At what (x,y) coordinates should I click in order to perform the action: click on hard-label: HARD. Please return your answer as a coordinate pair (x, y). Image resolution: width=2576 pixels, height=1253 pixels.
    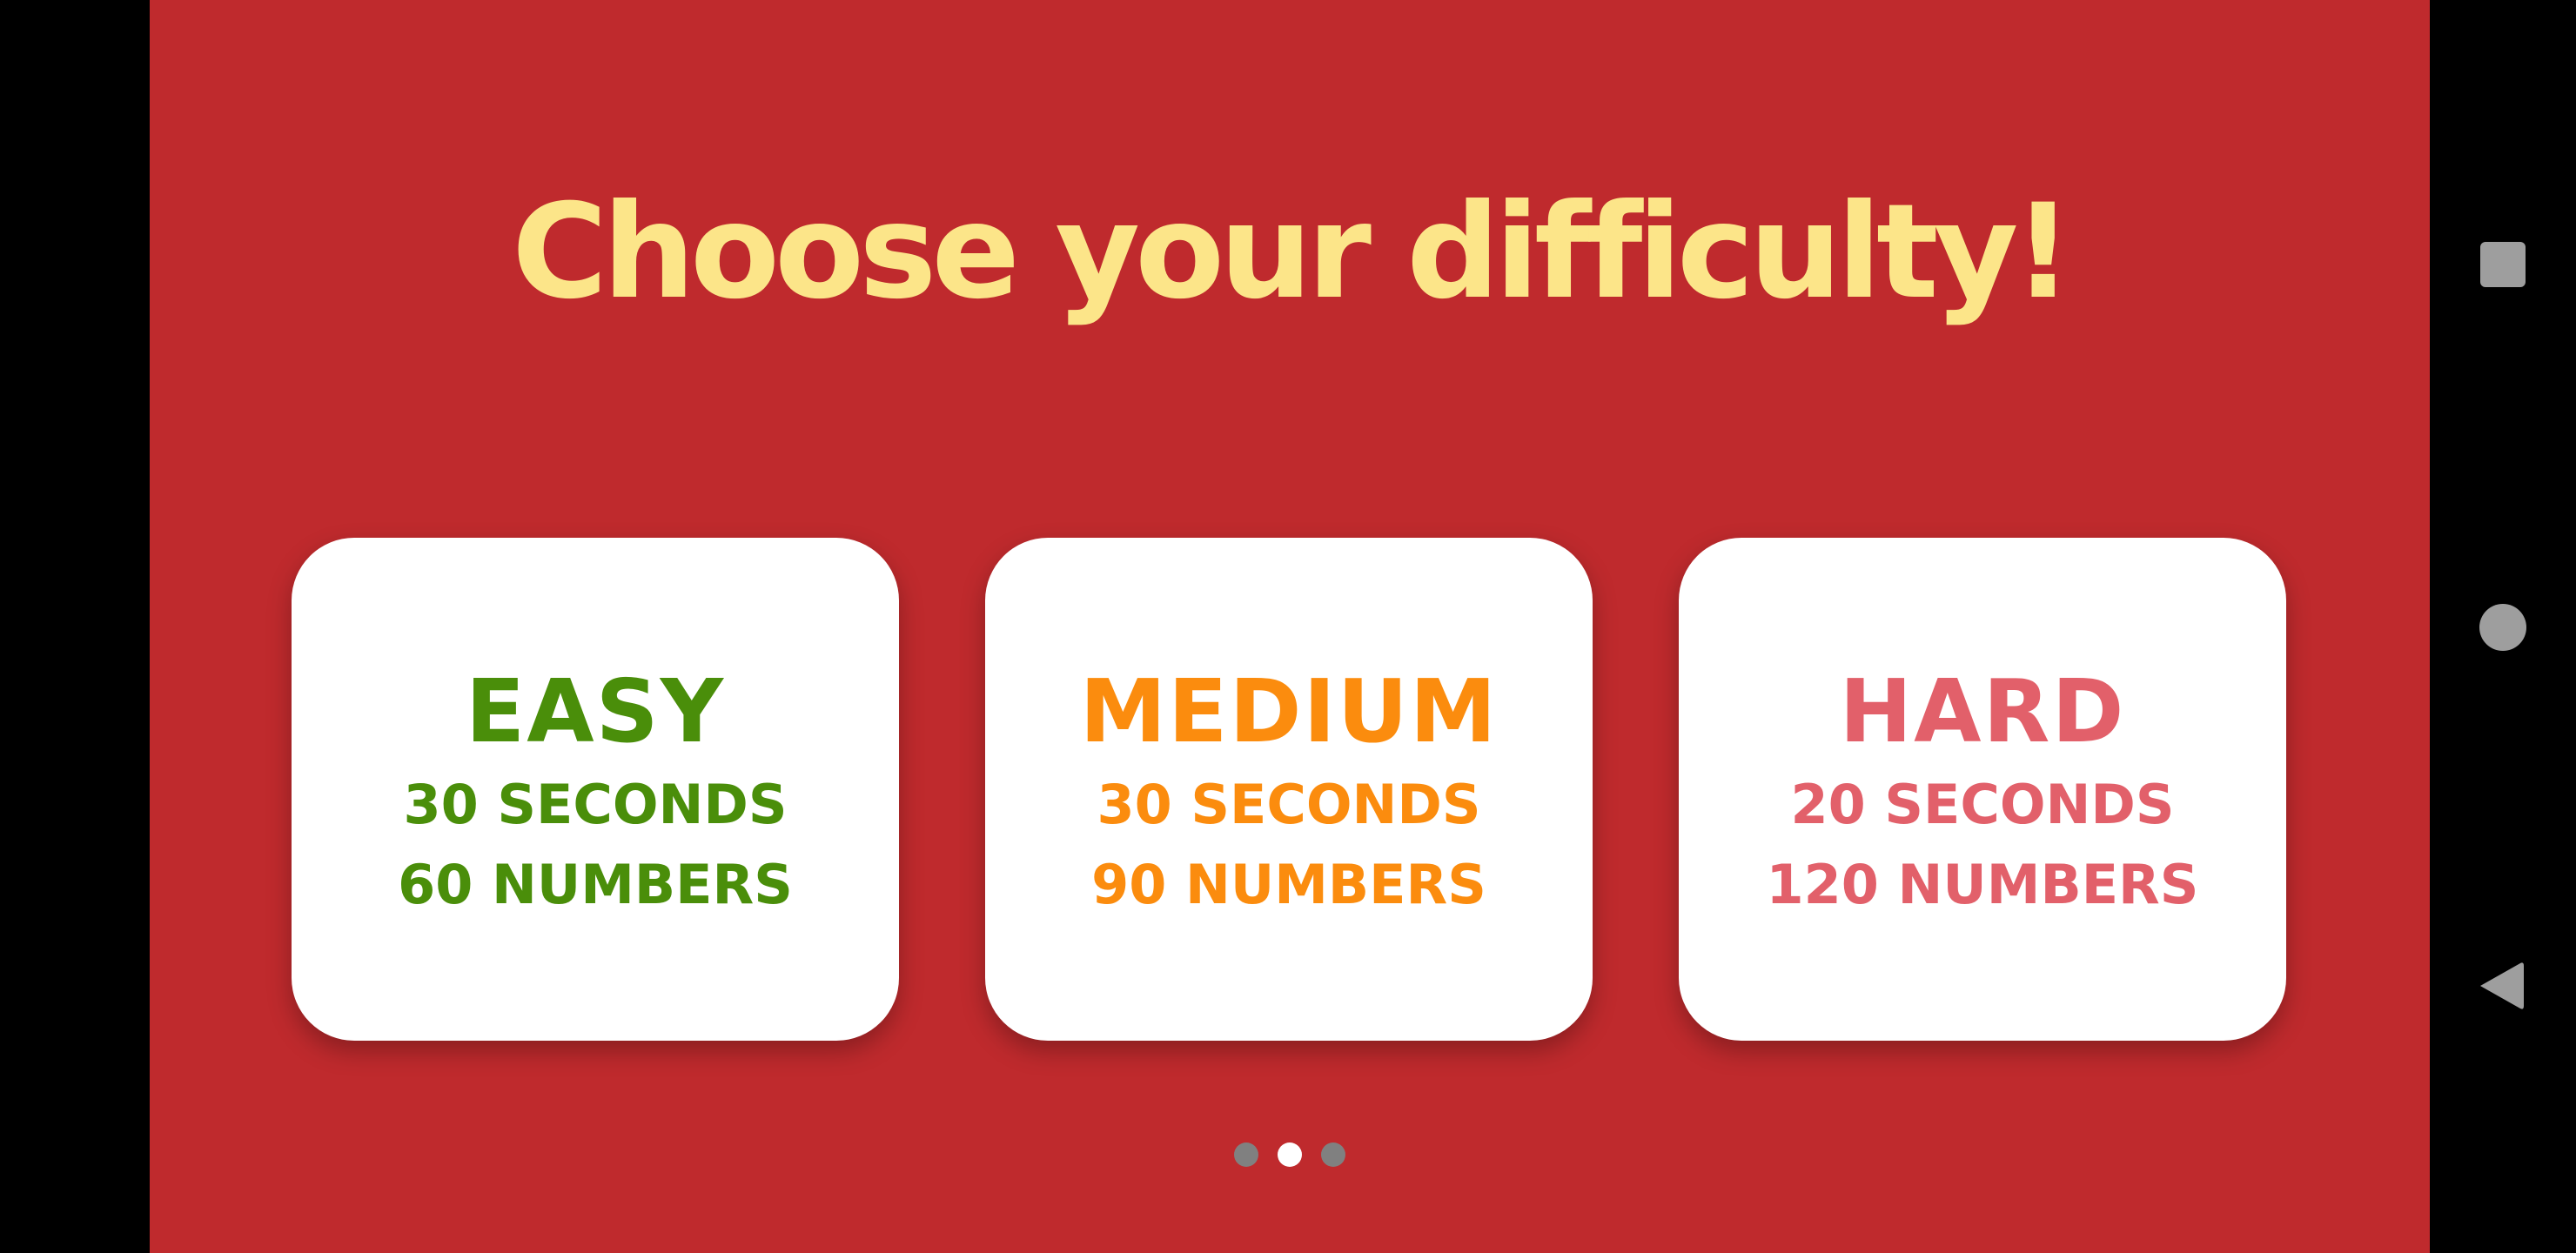
    Looking at the image, I should click on (1982, 711).